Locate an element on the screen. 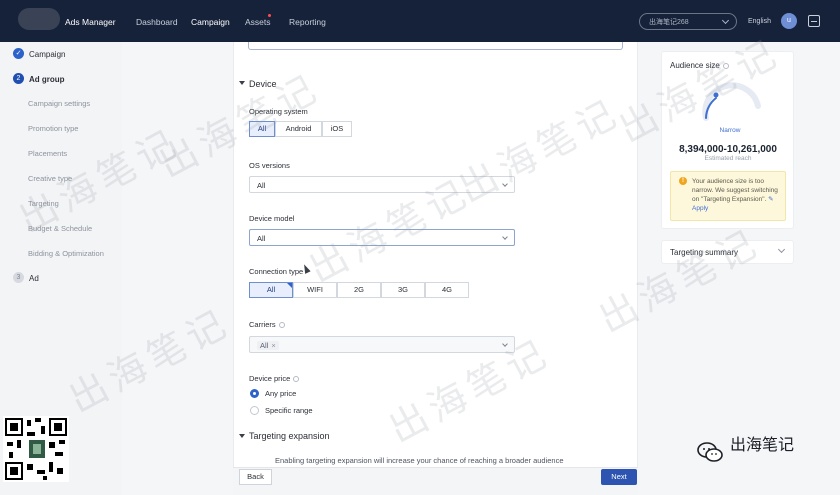 The height and width of the screenshot is (495, 840). sidebar-item-ad: Ad is located at coordinates (34, 278).